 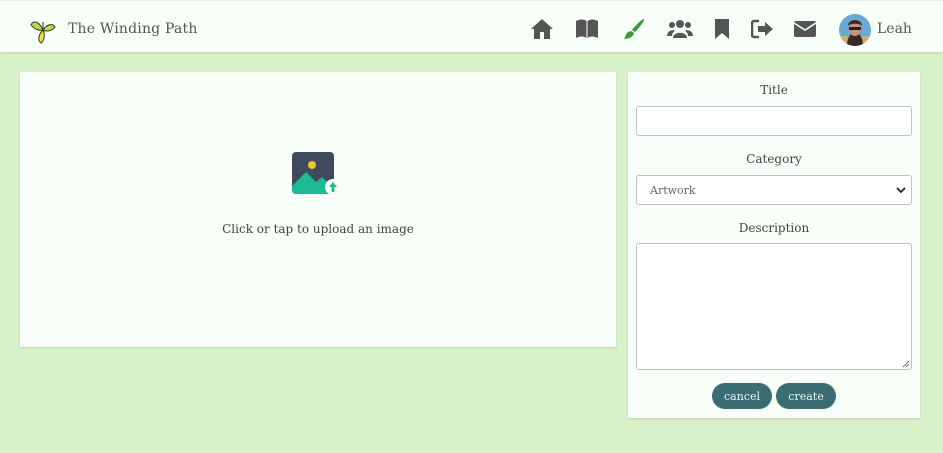 I want to click on username-label: Leah, so click(x=894, y=29).